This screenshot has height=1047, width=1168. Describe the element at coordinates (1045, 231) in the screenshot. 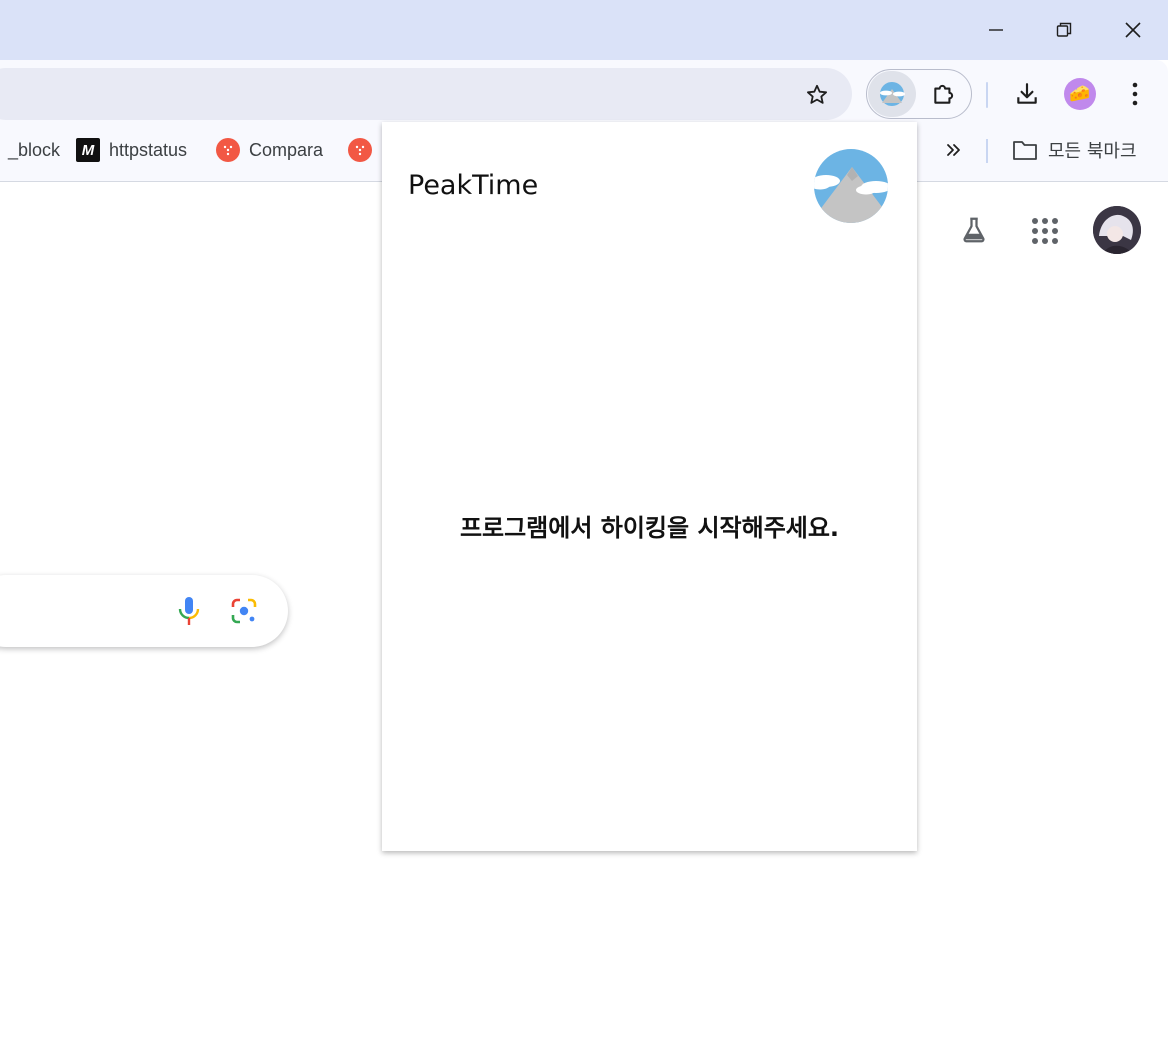

I see `google-apps-button` at that location.